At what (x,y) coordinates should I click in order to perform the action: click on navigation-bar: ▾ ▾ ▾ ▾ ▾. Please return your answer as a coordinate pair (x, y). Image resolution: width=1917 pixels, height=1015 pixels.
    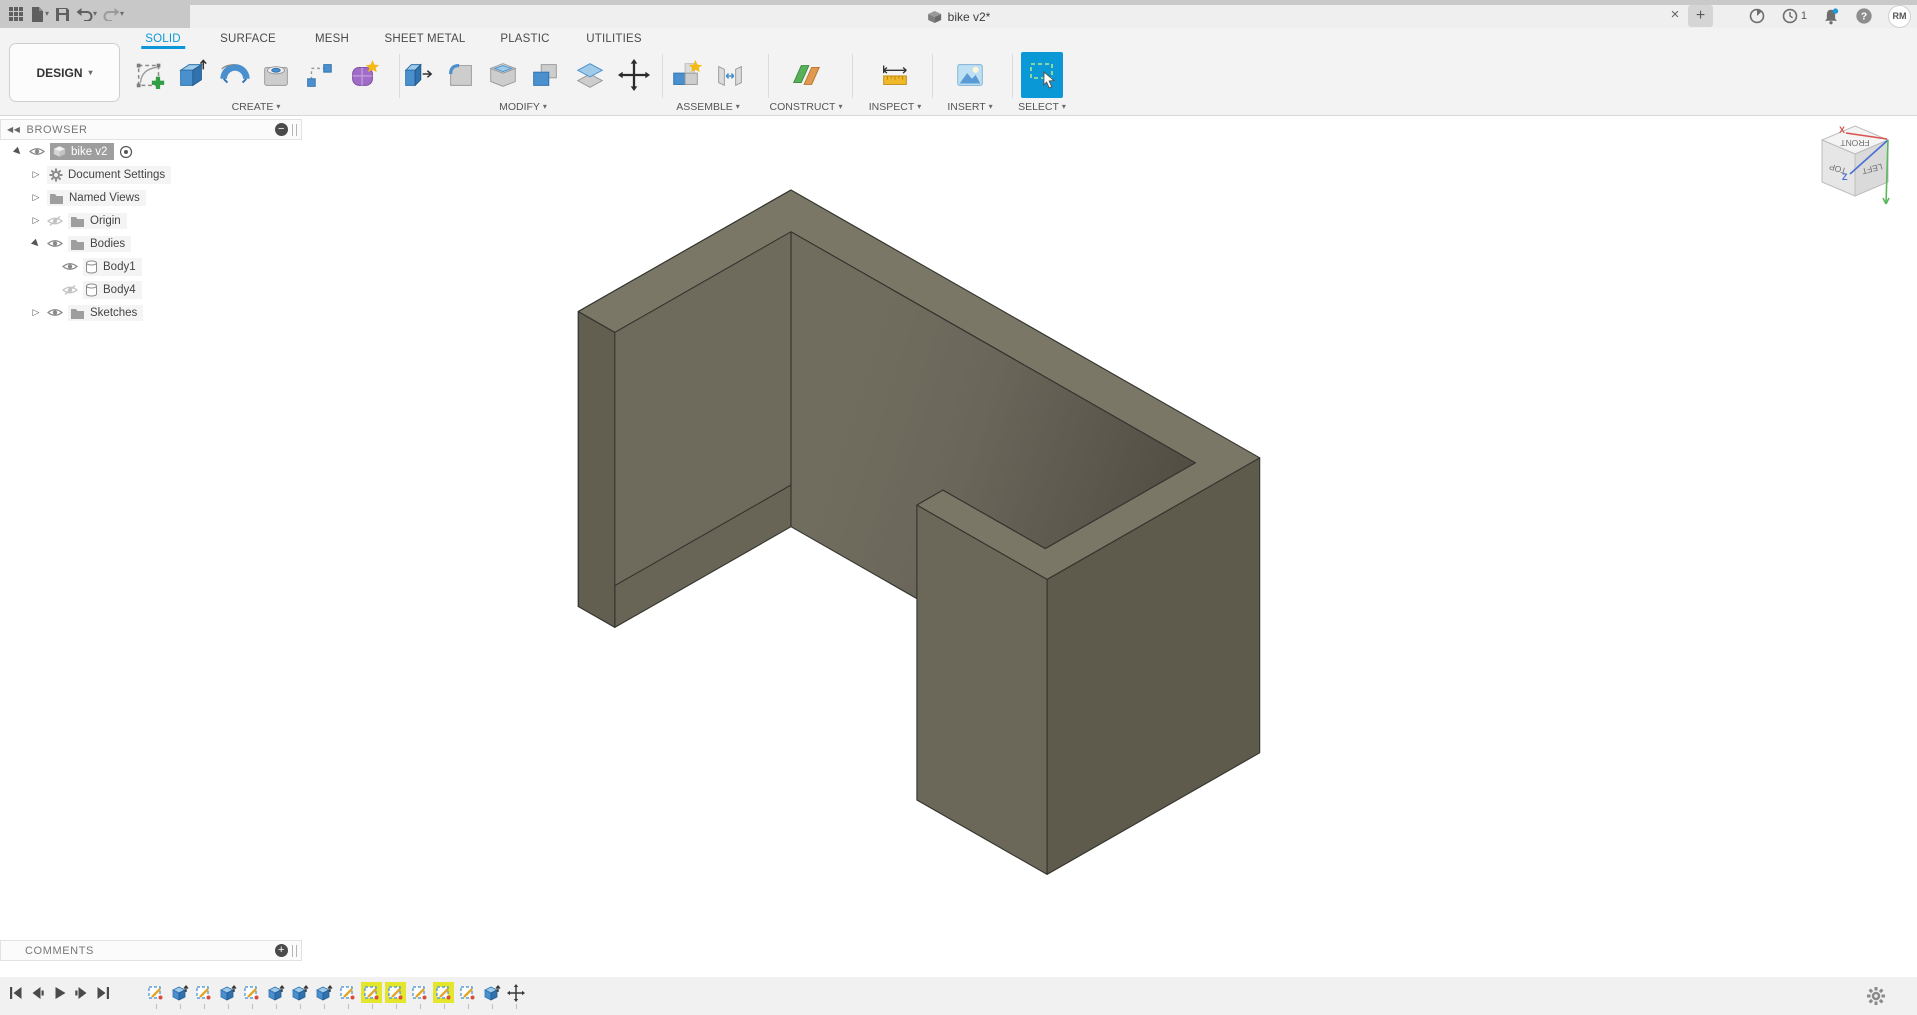
    Looking at the image, I should click on (479, 11).